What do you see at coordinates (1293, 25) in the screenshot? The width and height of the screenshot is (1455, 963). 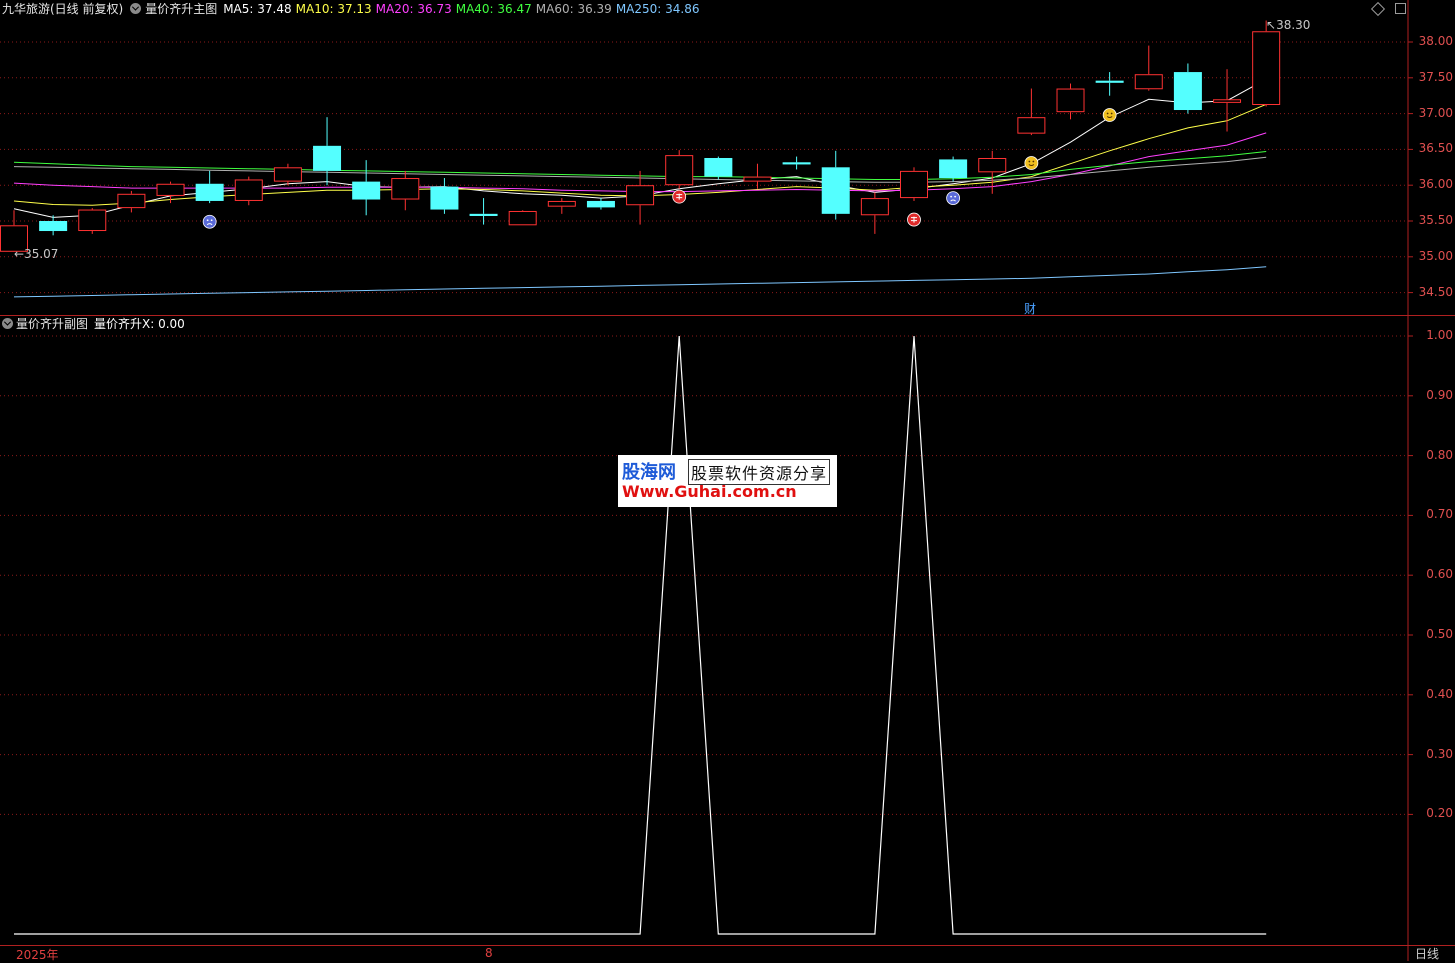 I see `high-price-value: 38.30` at bounding box center [1293, 25].